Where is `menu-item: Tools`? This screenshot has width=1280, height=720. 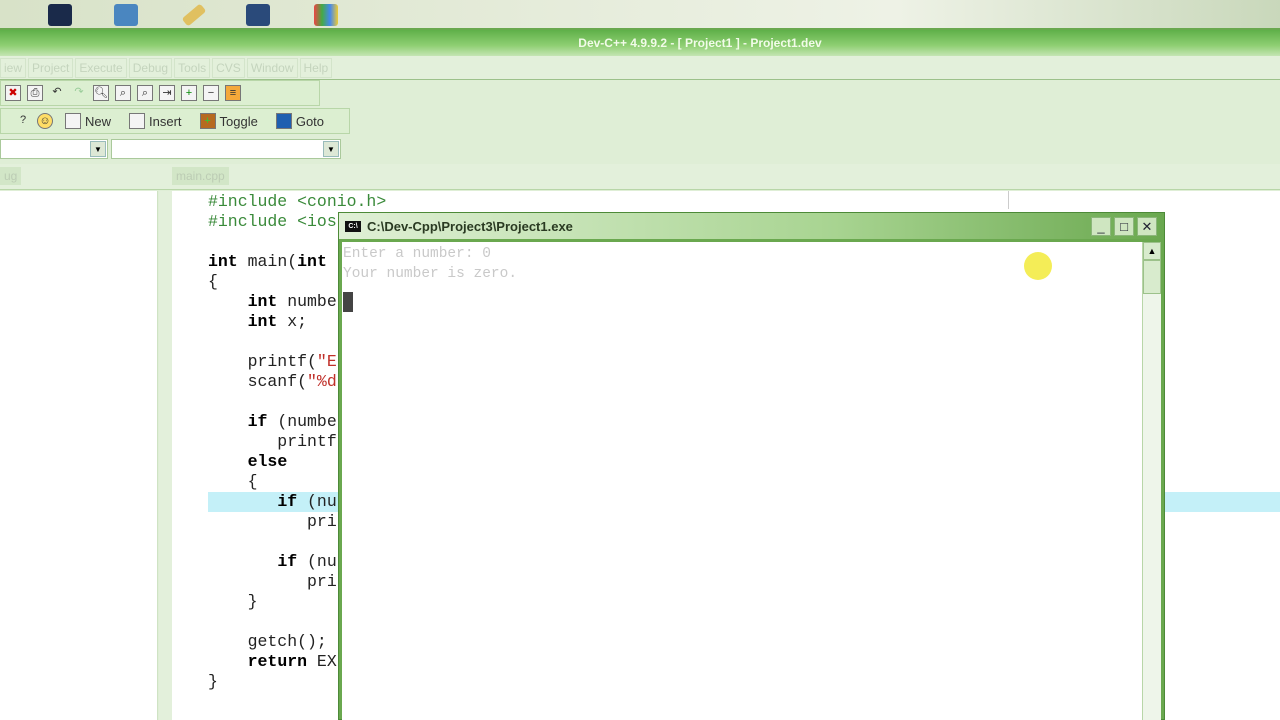 menu-item: Tools is located at coordinates (192, 67).